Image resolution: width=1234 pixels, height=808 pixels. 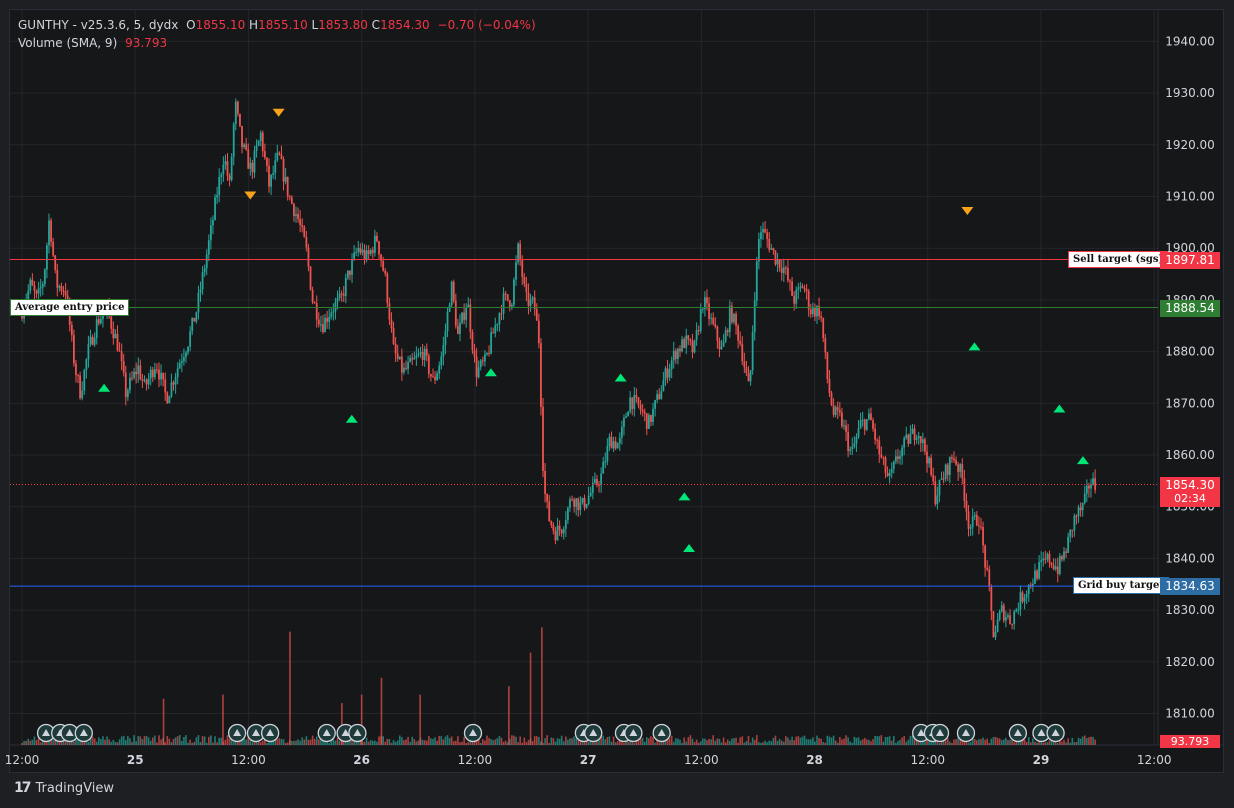 I want to click on tradingview-logo: 17 TradingView, so click(x=64, y=788).